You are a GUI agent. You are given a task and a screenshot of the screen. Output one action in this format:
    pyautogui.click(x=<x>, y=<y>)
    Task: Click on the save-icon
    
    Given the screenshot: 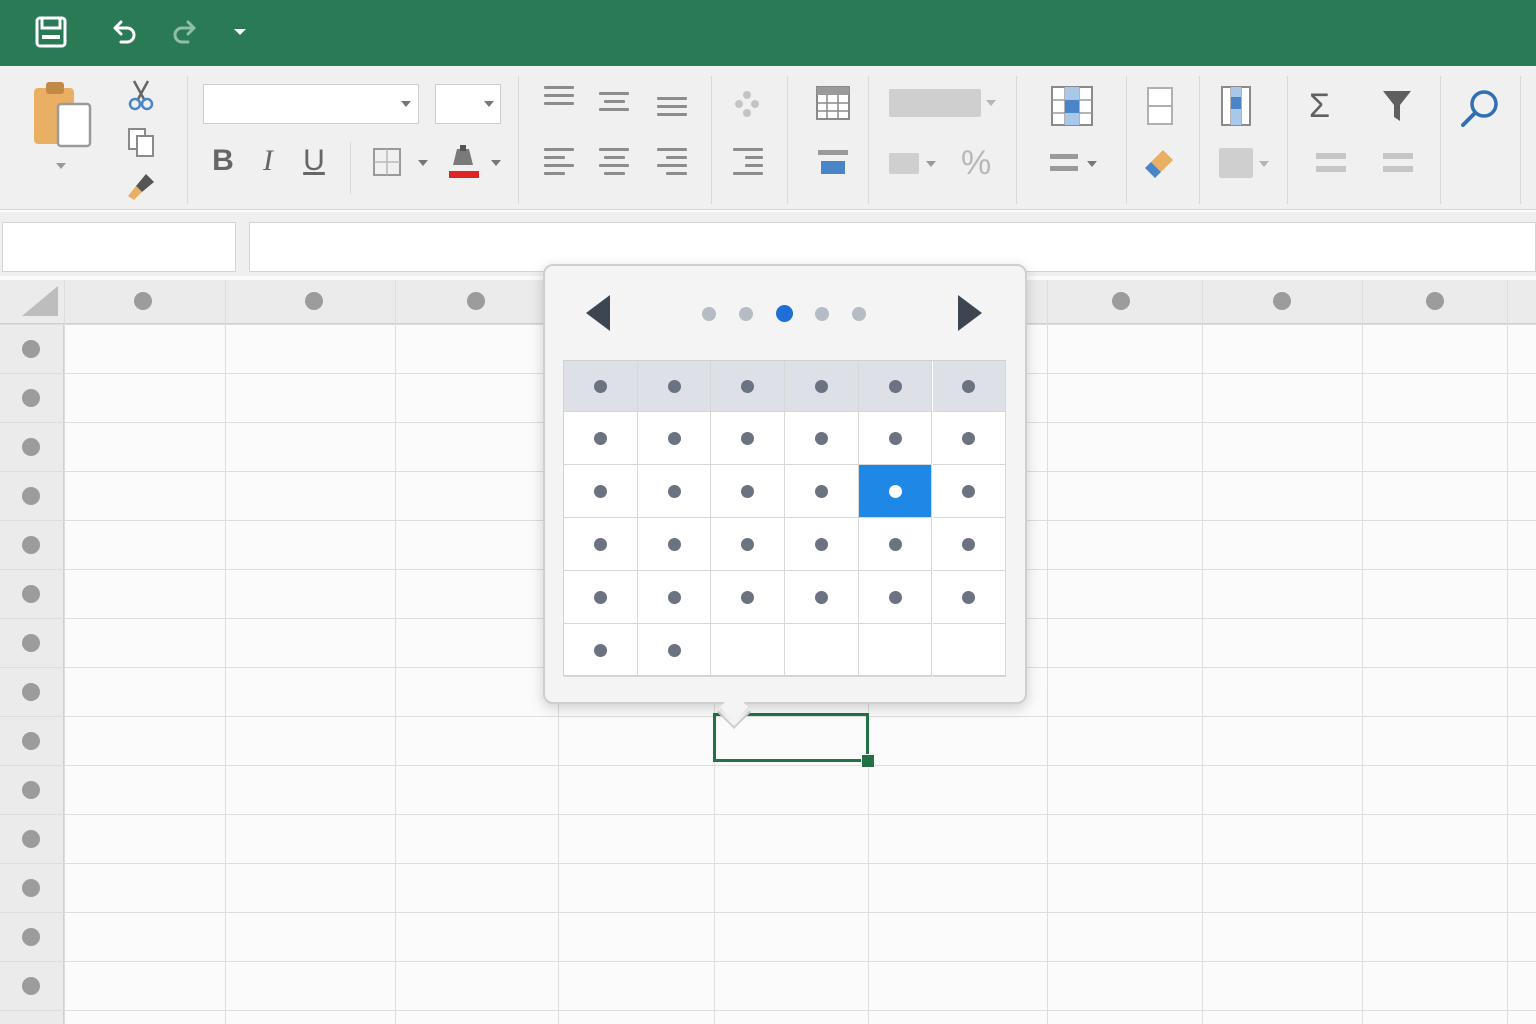 What is the action you would take?
    pyautogui.click(x=51, y=32)
    